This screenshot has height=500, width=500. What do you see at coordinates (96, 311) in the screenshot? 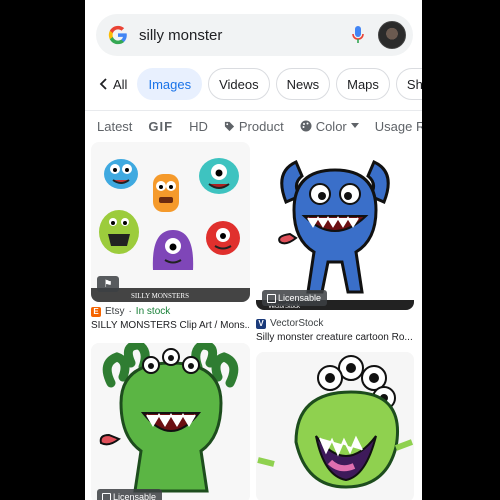
I see `etsy-icon: E` at bounding box center [96, 311].